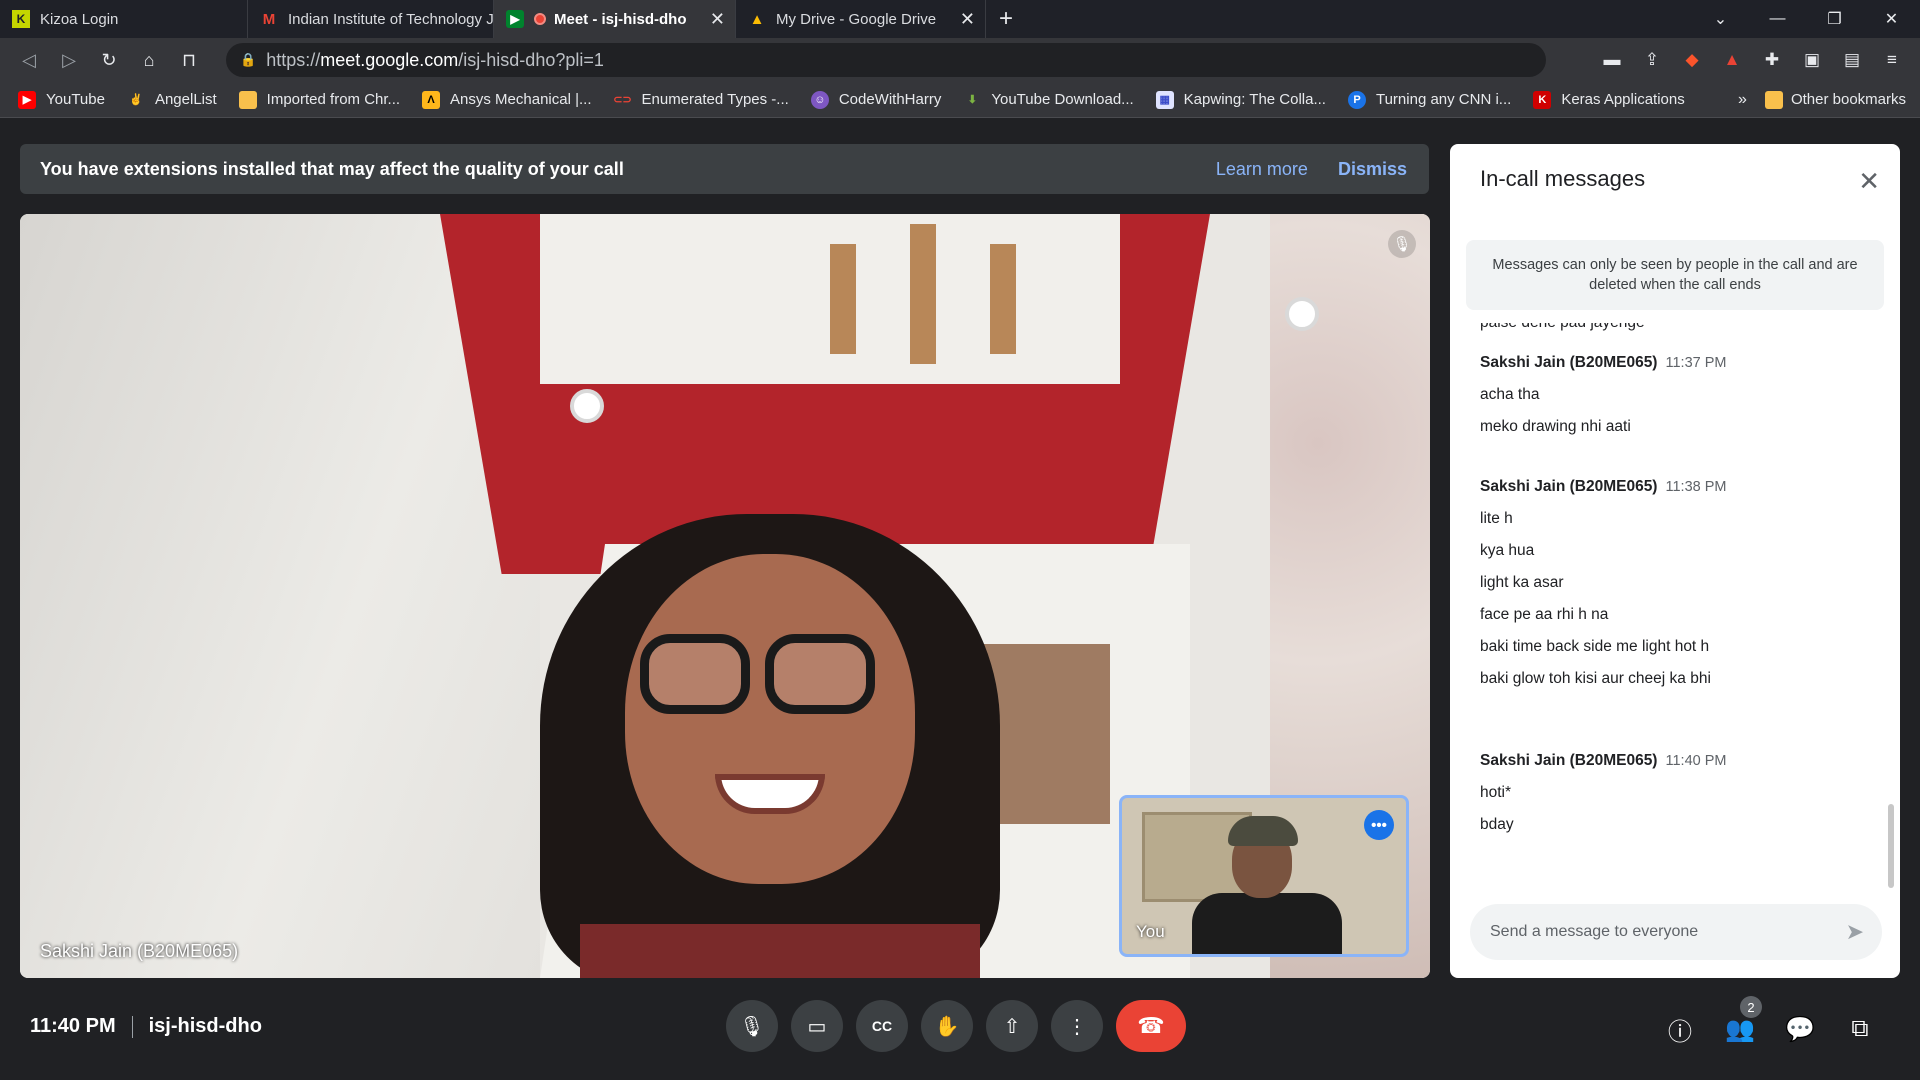 Image resolution: width=1920 pixels, height=1080 pixels. What do you see at coordinates (1652, 60) in the screenshot?
I see `share-icon: ⇪` at bounding box center [1652, 60].